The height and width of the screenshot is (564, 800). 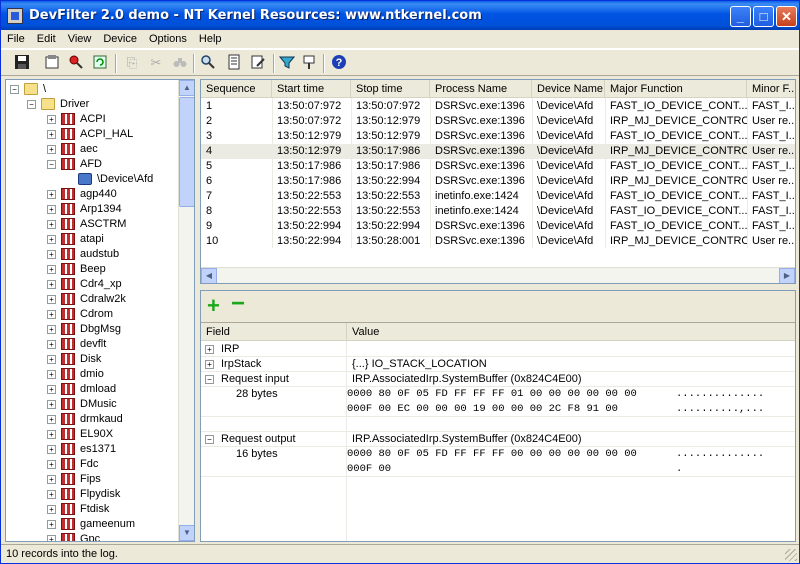 I want to click on detail-row: + IrpStack {...} IO_STACK_LOCATION, so click(x=498, y=364).